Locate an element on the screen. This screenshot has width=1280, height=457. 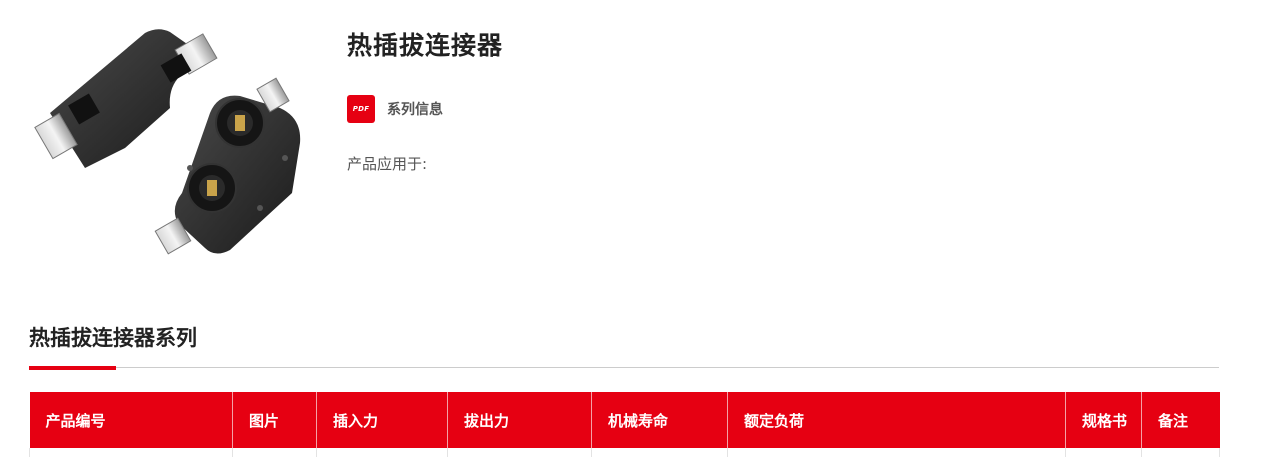
product-image is located at coordinates (170, 143).